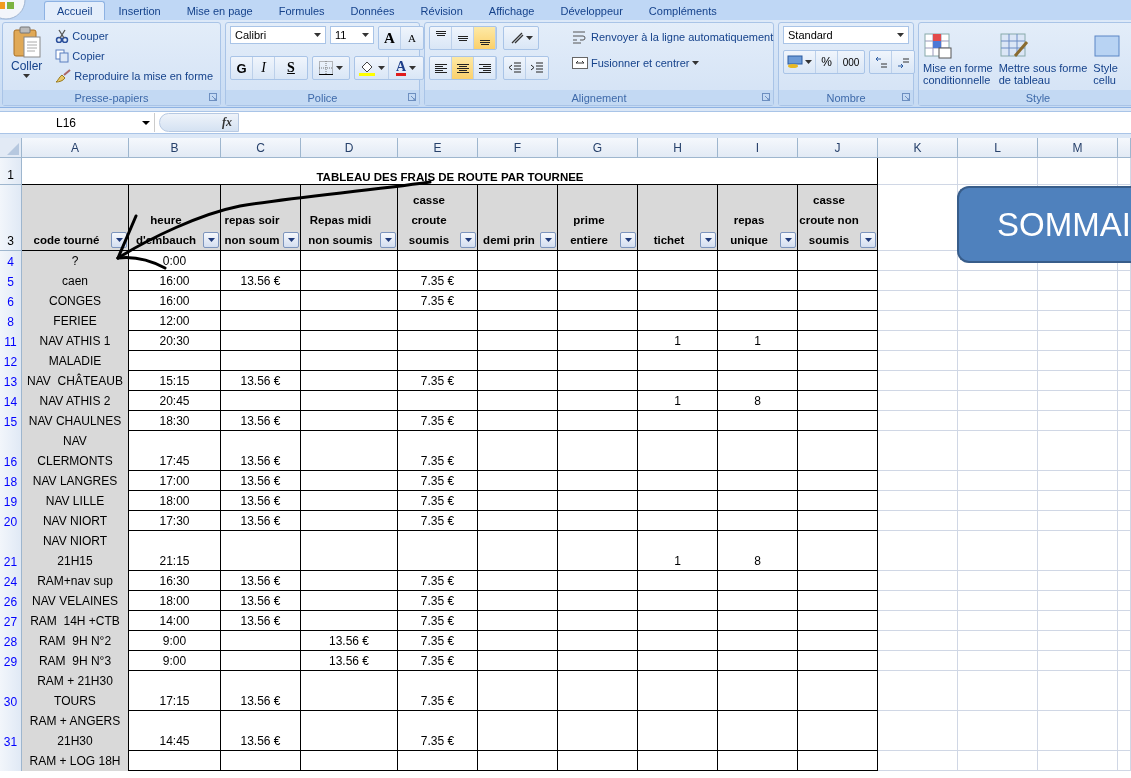 This screenshot has width=1131, height=778. Describe the element at coordinates (11, 281) in the screenshot. I see `row-header: 5` at that location.